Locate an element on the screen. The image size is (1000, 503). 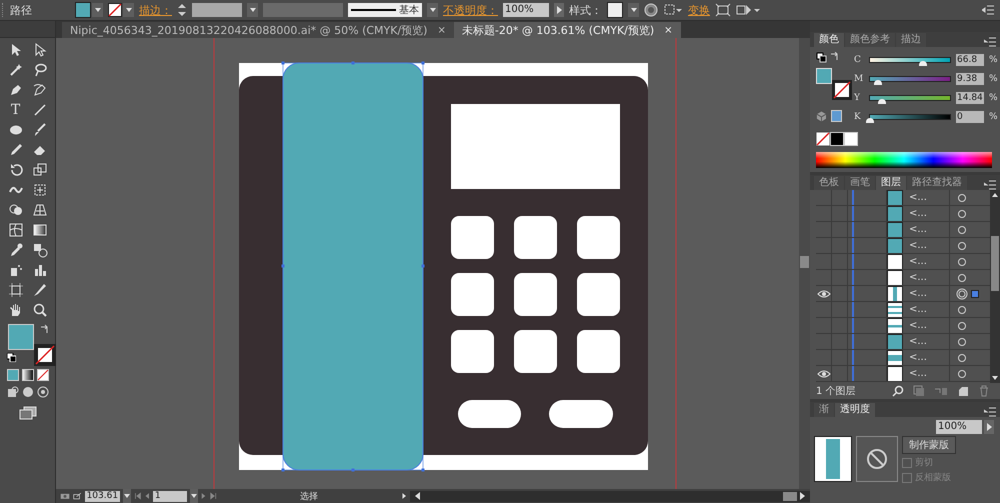
new-layer-icon is located at coordinates (963, 391).